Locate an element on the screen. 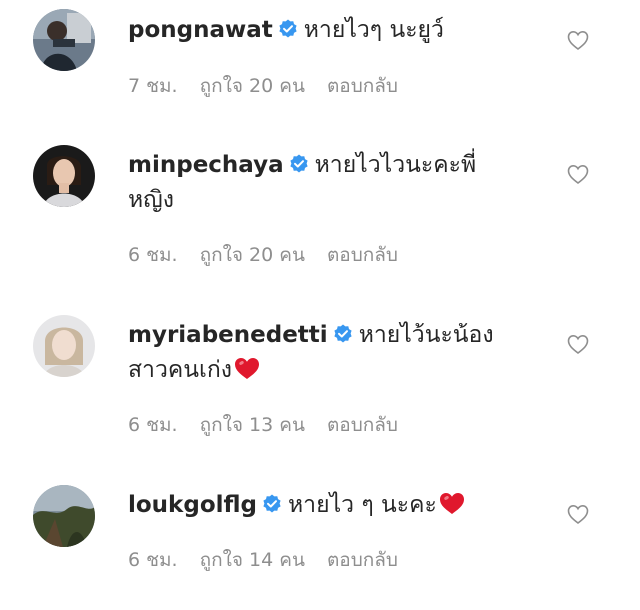 The image size is (640, 610). comment-meta: 7 ชม. ถูกใจ 20 คน ตอบกลับ is located at coordinates (263, 86).